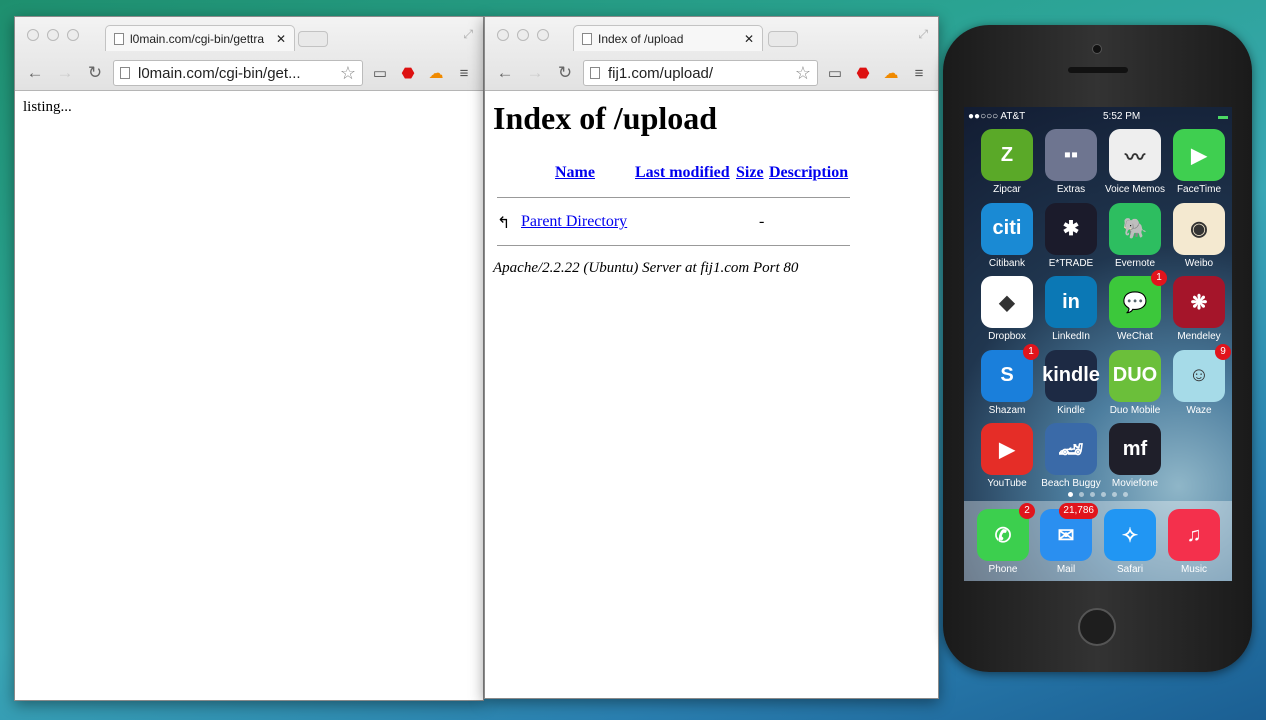 This screenshot has height=720, width=1266. What do you see at coordinates (1199, 162) in the screenshot?
I see `app-facetime: ▶ FaceTime` at bounding box center [1199, 162].